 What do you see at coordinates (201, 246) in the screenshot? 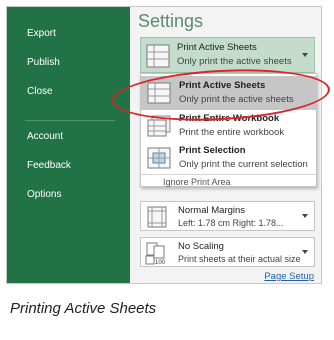
I see `scaling-title: No Scaling` at bounding box center [201, 246].